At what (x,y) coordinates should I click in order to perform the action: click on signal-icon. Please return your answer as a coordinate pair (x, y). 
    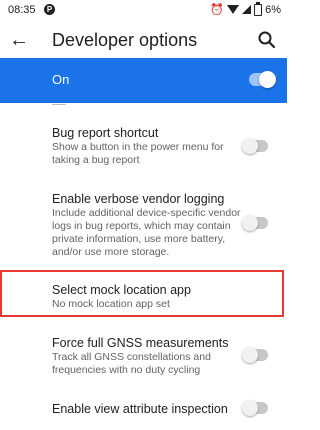
    Looking at the image, I should click on (247, 9).